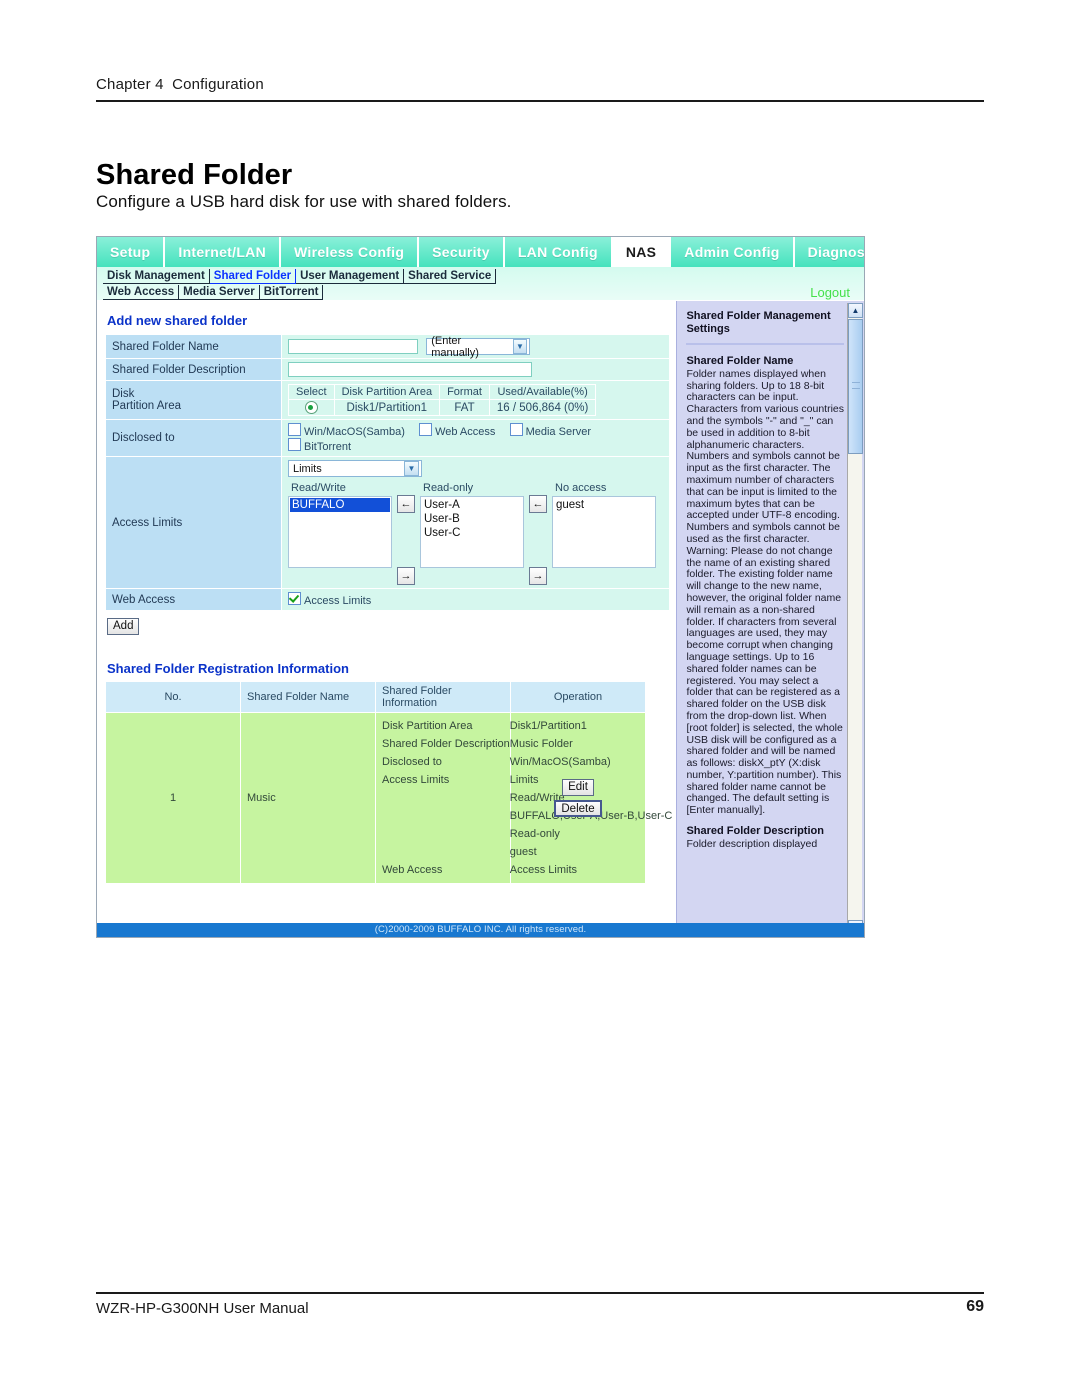  What do you see at coordinates (558, 252) in the screenshot?
I see `tab-lan-config: LAN Config` at bounding box center [558, 252].